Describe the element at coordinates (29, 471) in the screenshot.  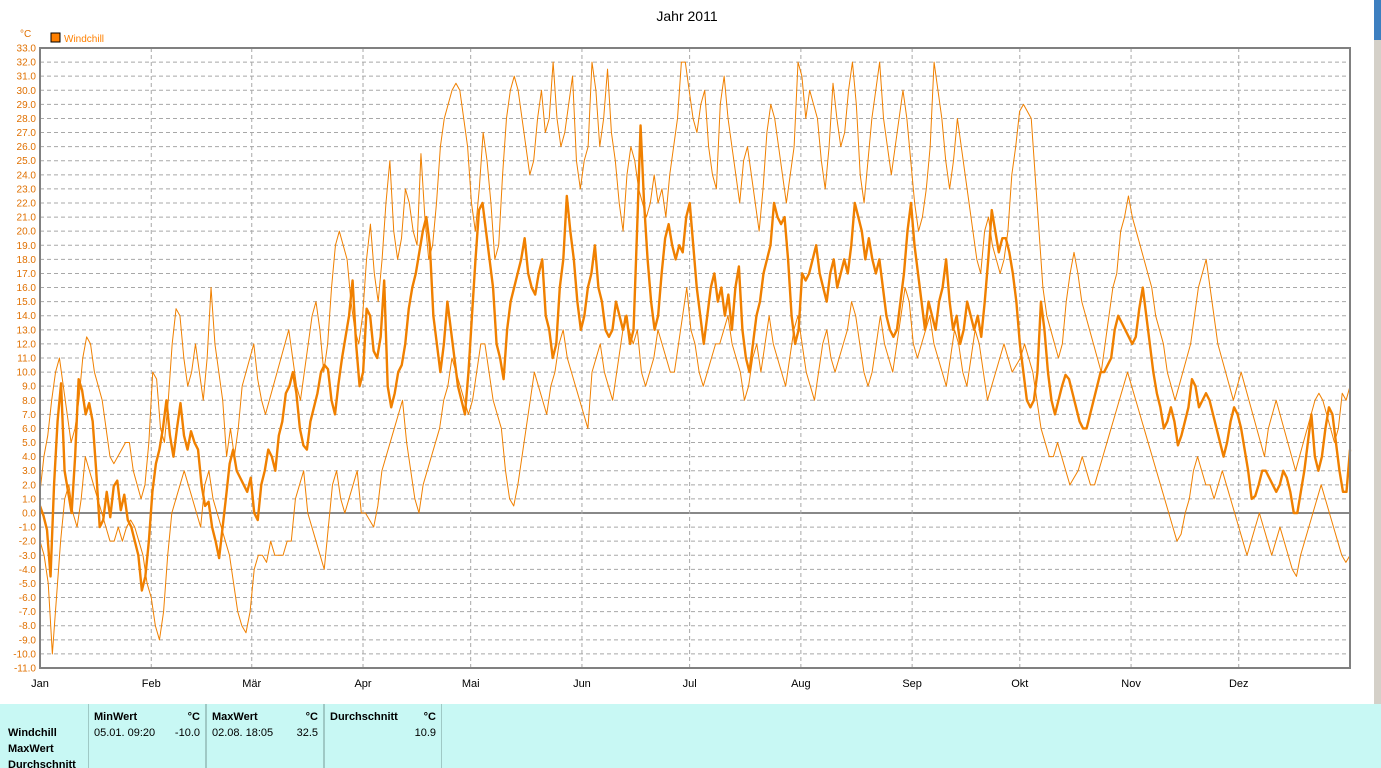
I see `y-tick-label: 3.0` at that location.